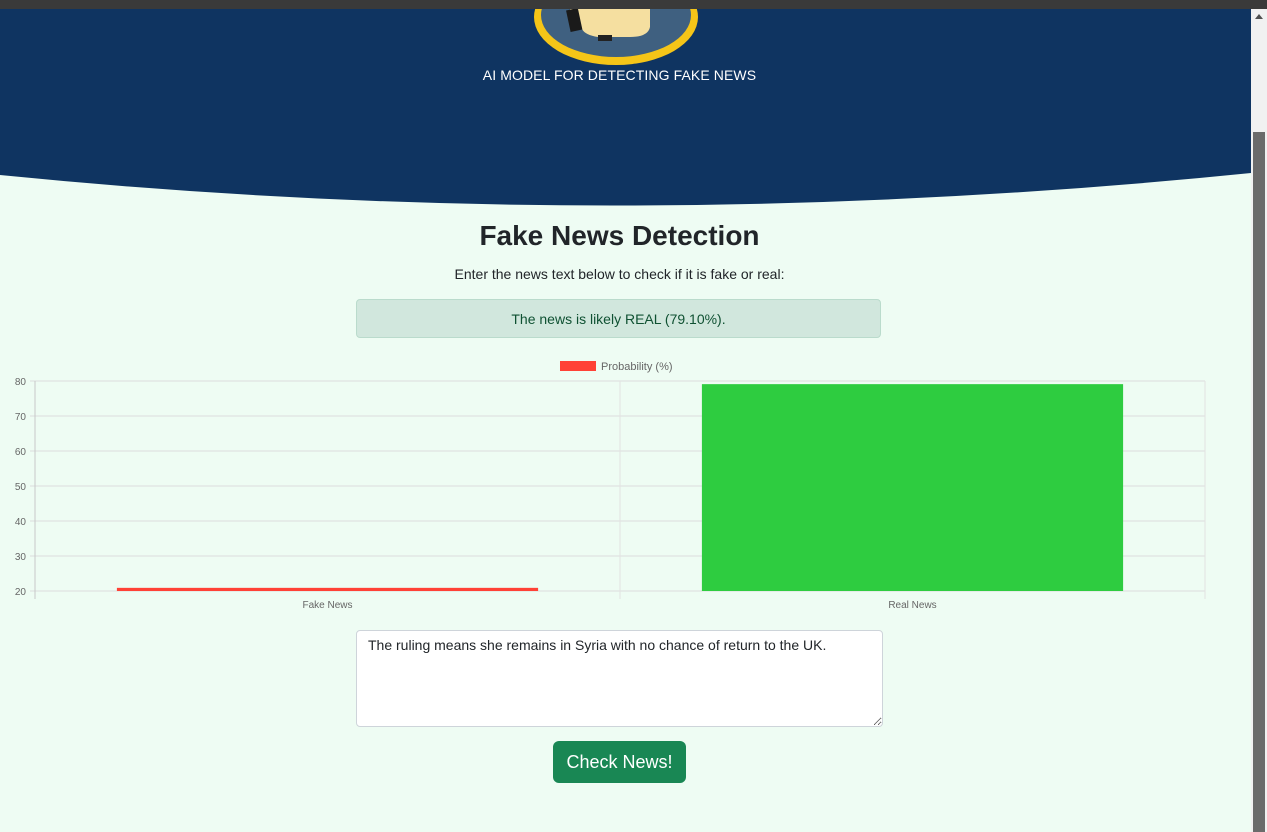 Image resolution: width=1267 pixels, height=832 pixels. I want to click on x-tick-label: Real News, so click(912, 605).